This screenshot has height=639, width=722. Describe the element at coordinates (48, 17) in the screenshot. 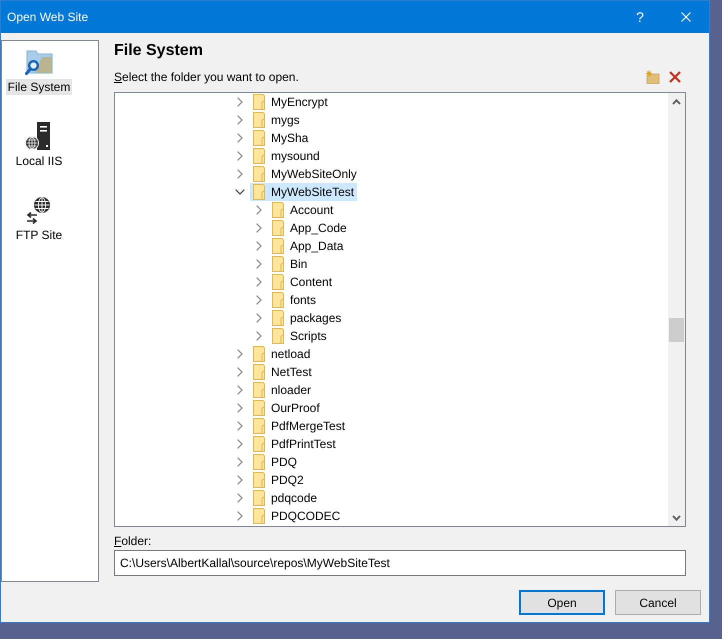

I see `window-title: Open Web Site` at that location.